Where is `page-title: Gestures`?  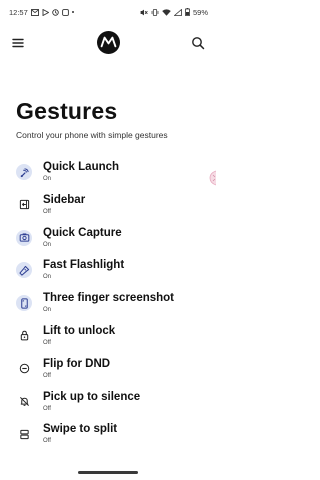 page-title: Gestures is located at coordinates (67, 111).